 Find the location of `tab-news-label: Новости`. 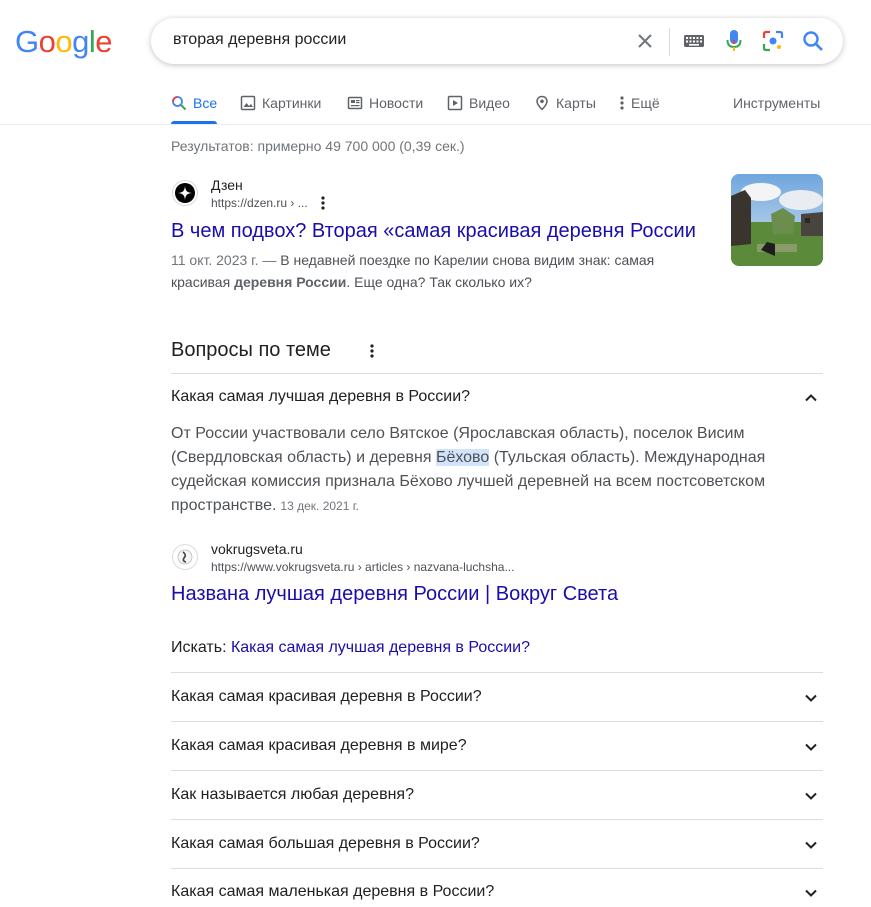

tab-news-label: Новости is located at coordinates (396, 103).